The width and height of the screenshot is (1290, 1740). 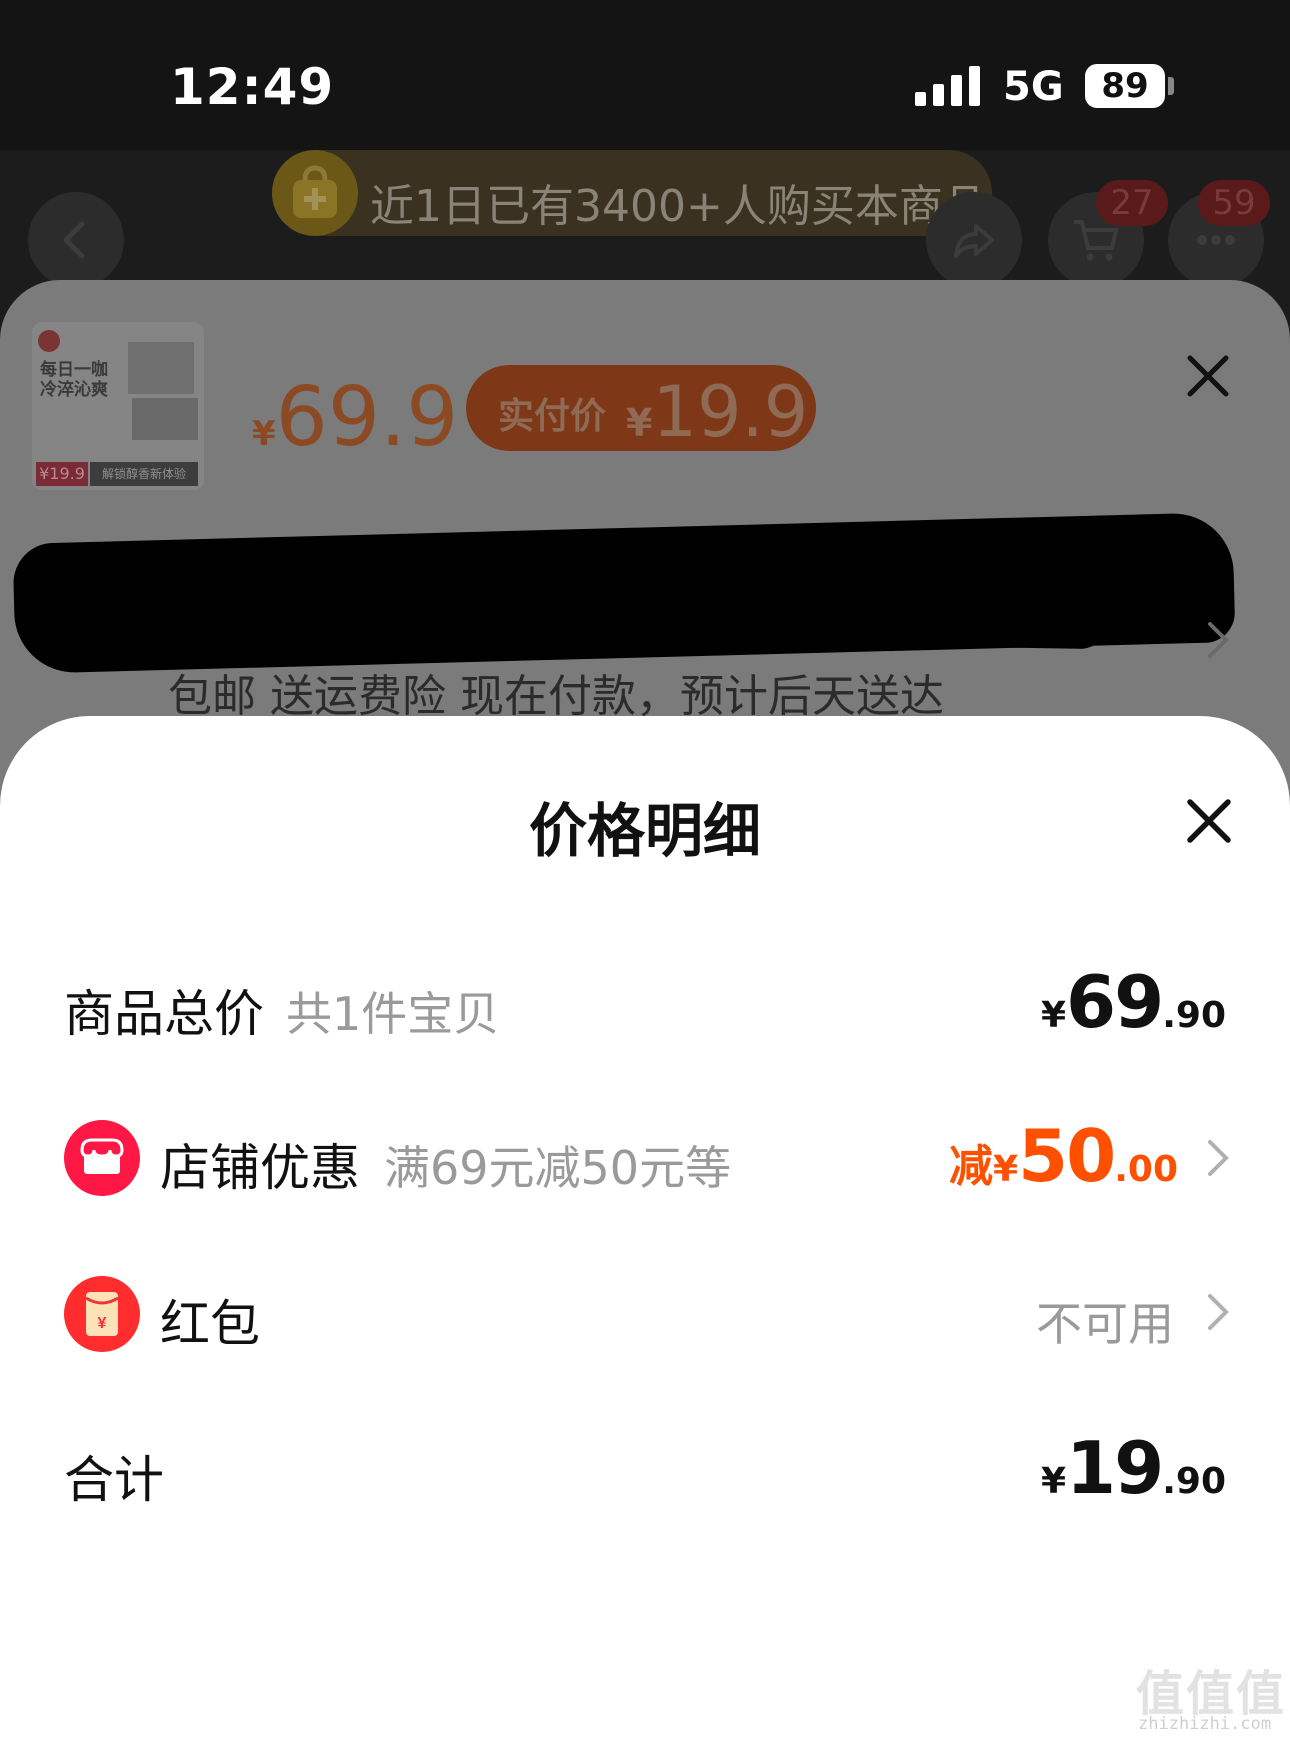 I want to click on sku-sheet-close-button, so click(x=1208, y=378).